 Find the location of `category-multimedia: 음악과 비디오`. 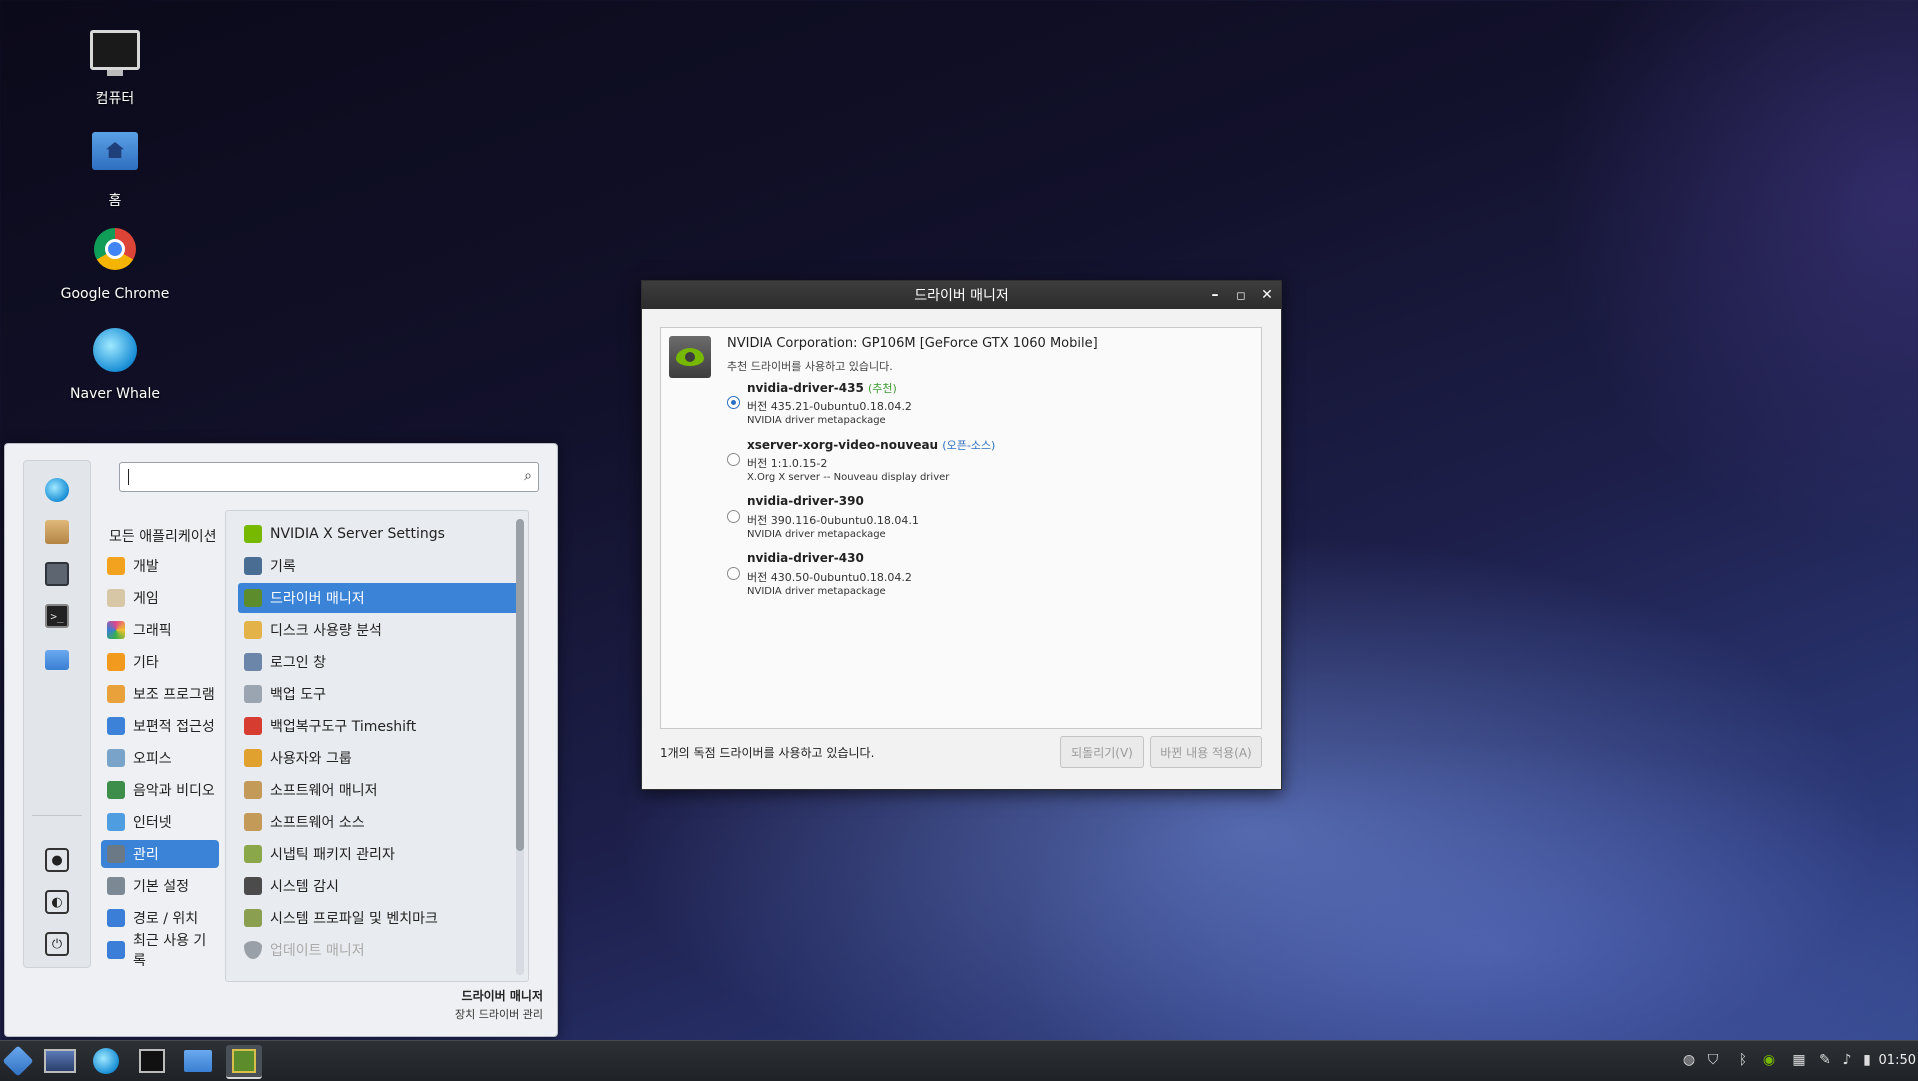

category-multimedia: 음악과 비디오 is located at coordinates (160, 790).